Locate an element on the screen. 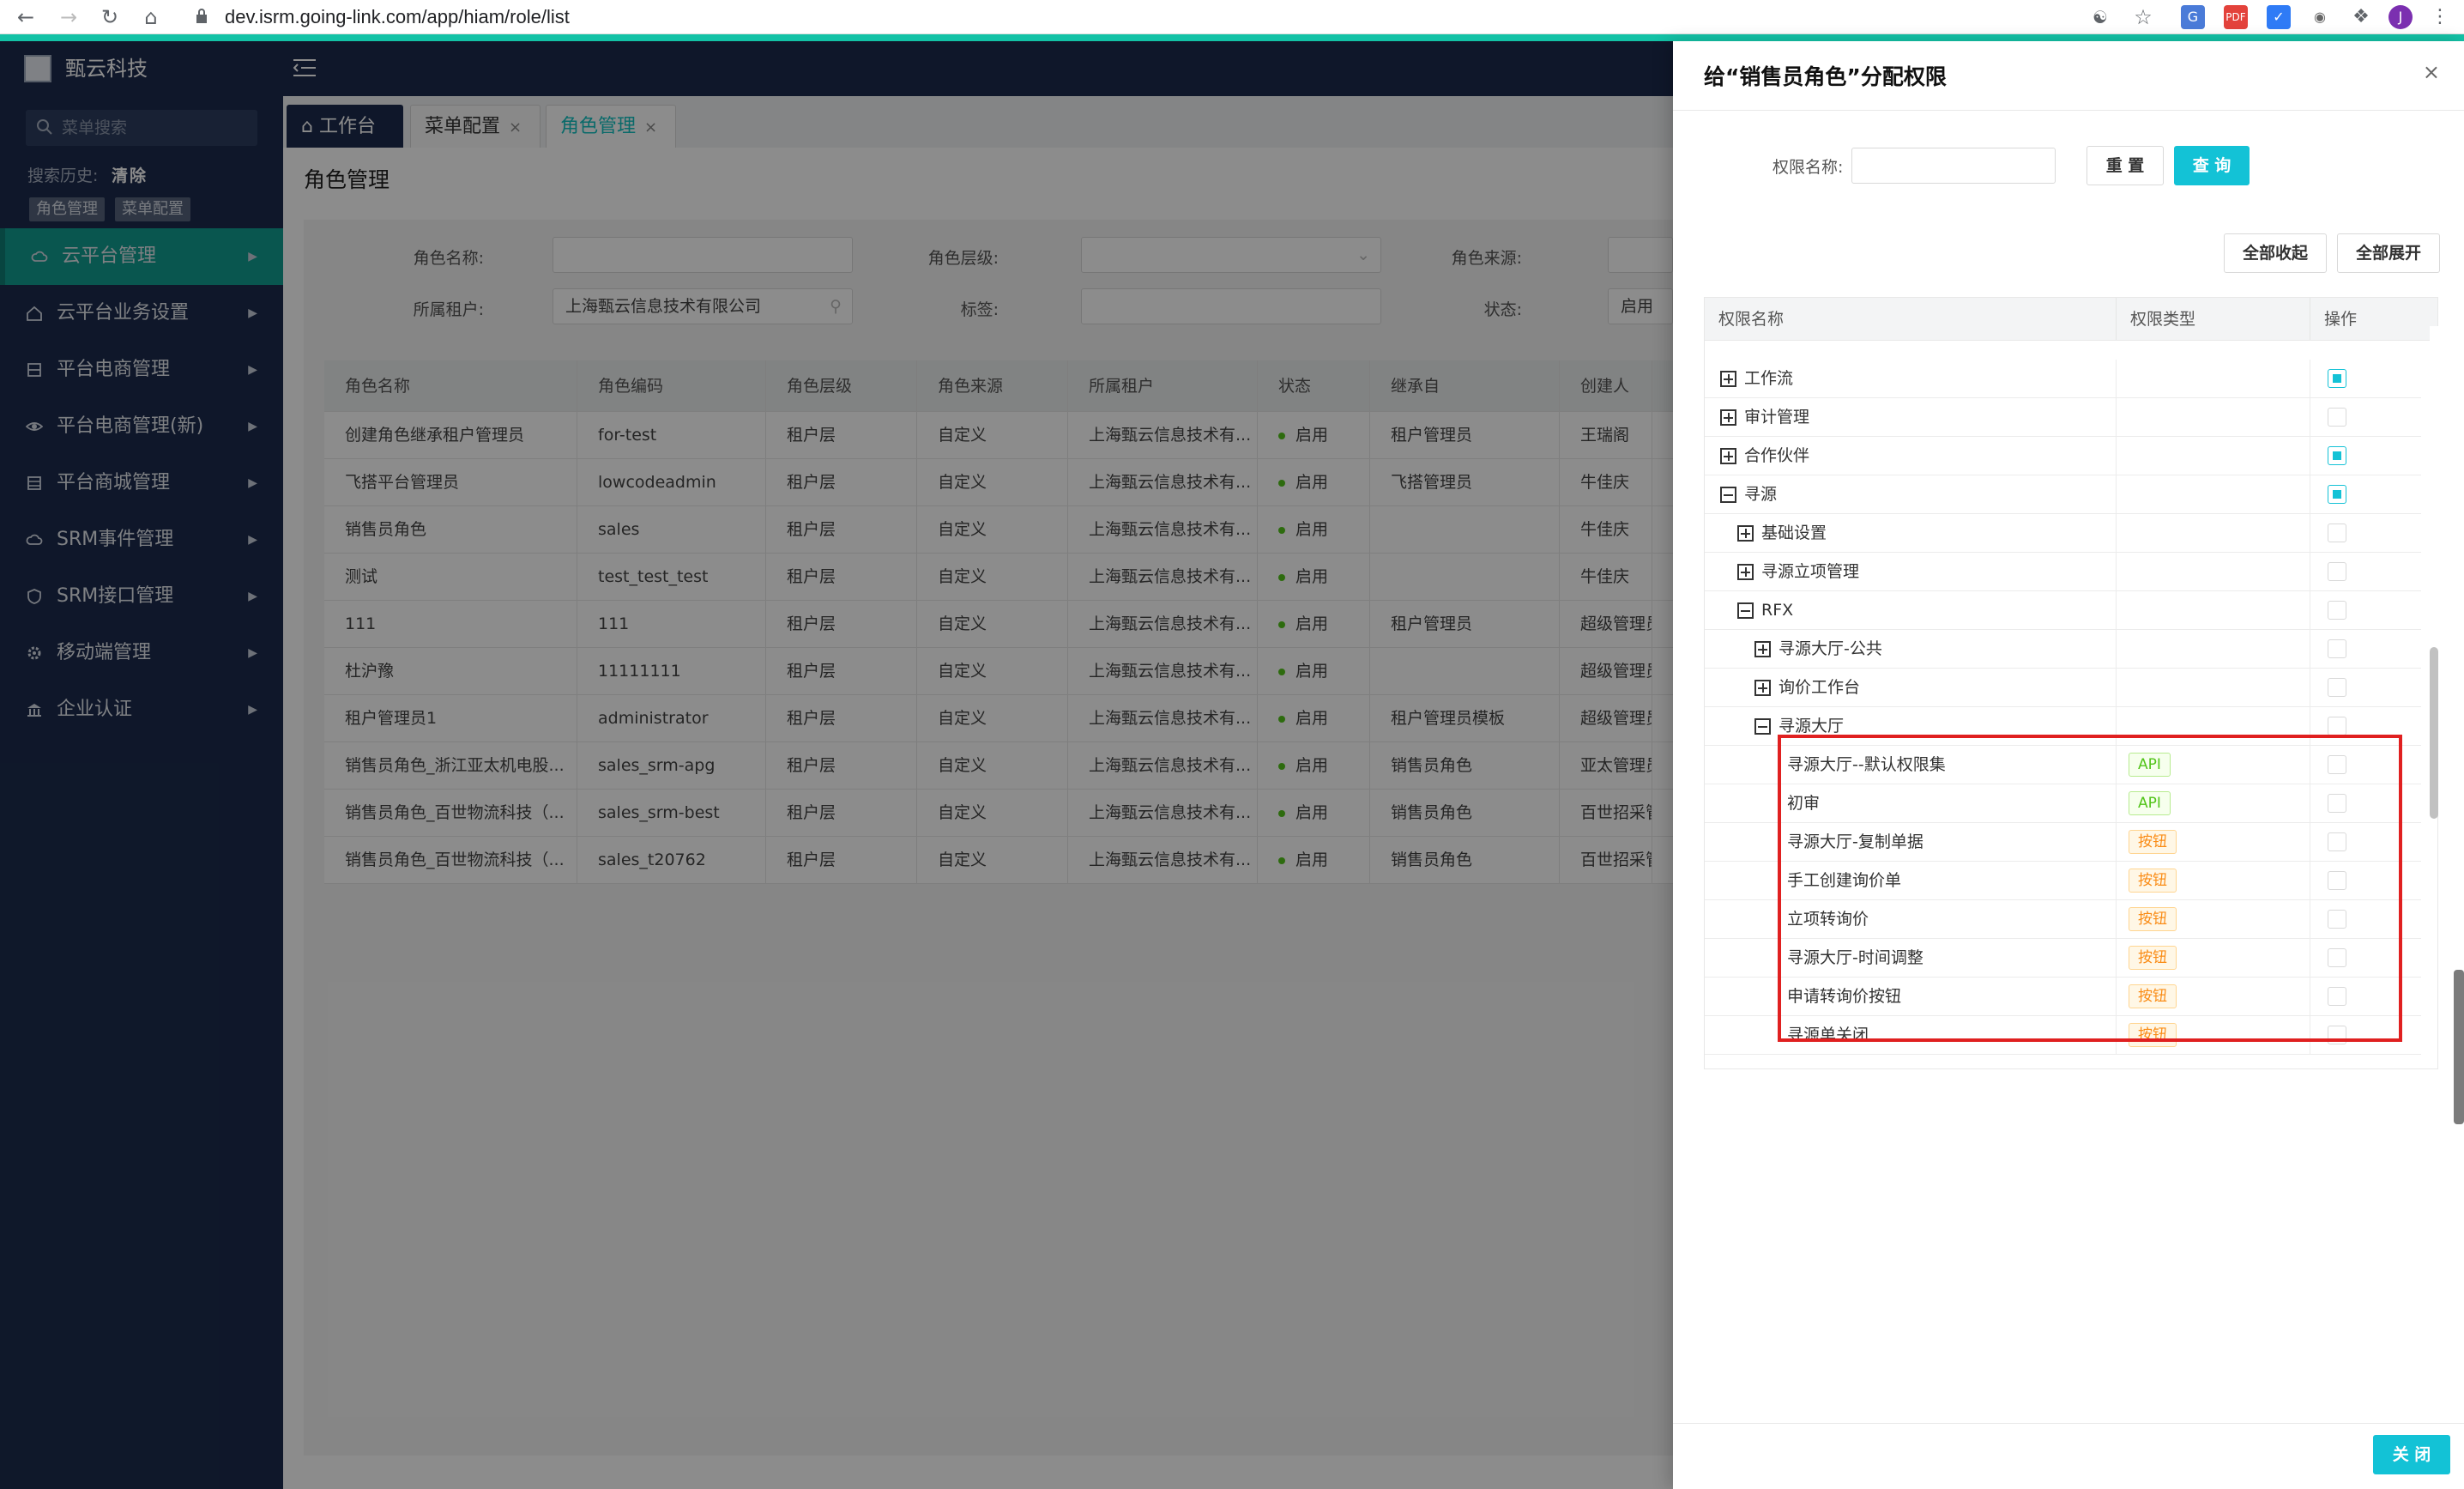 The height and width of the screenshot is (1489, 2464). permission-name-input is located at coordinates (1953, 166).